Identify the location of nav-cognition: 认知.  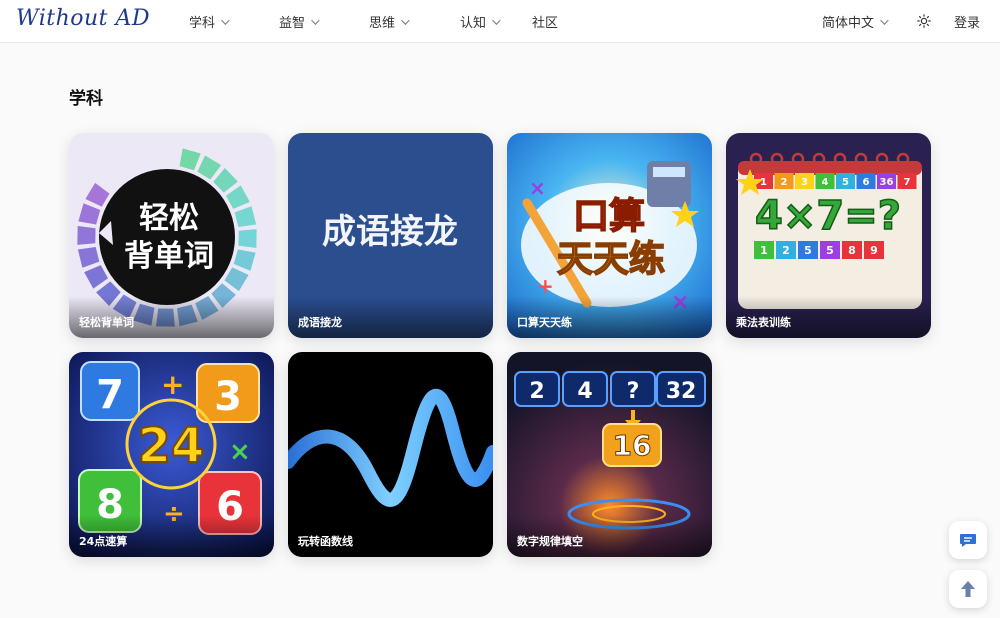
(480, 21).